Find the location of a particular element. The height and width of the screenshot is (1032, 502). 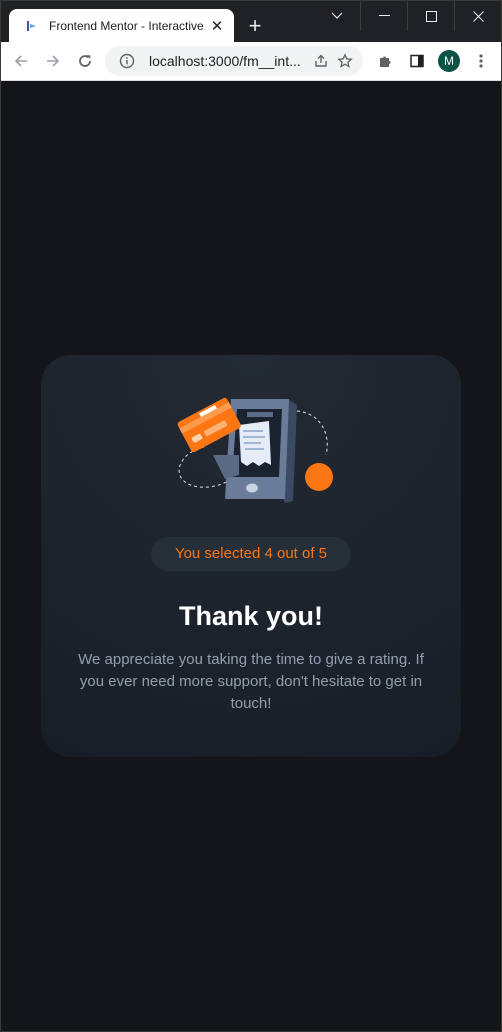

frontend-mentor-icon is located at coordinates (31, 26).